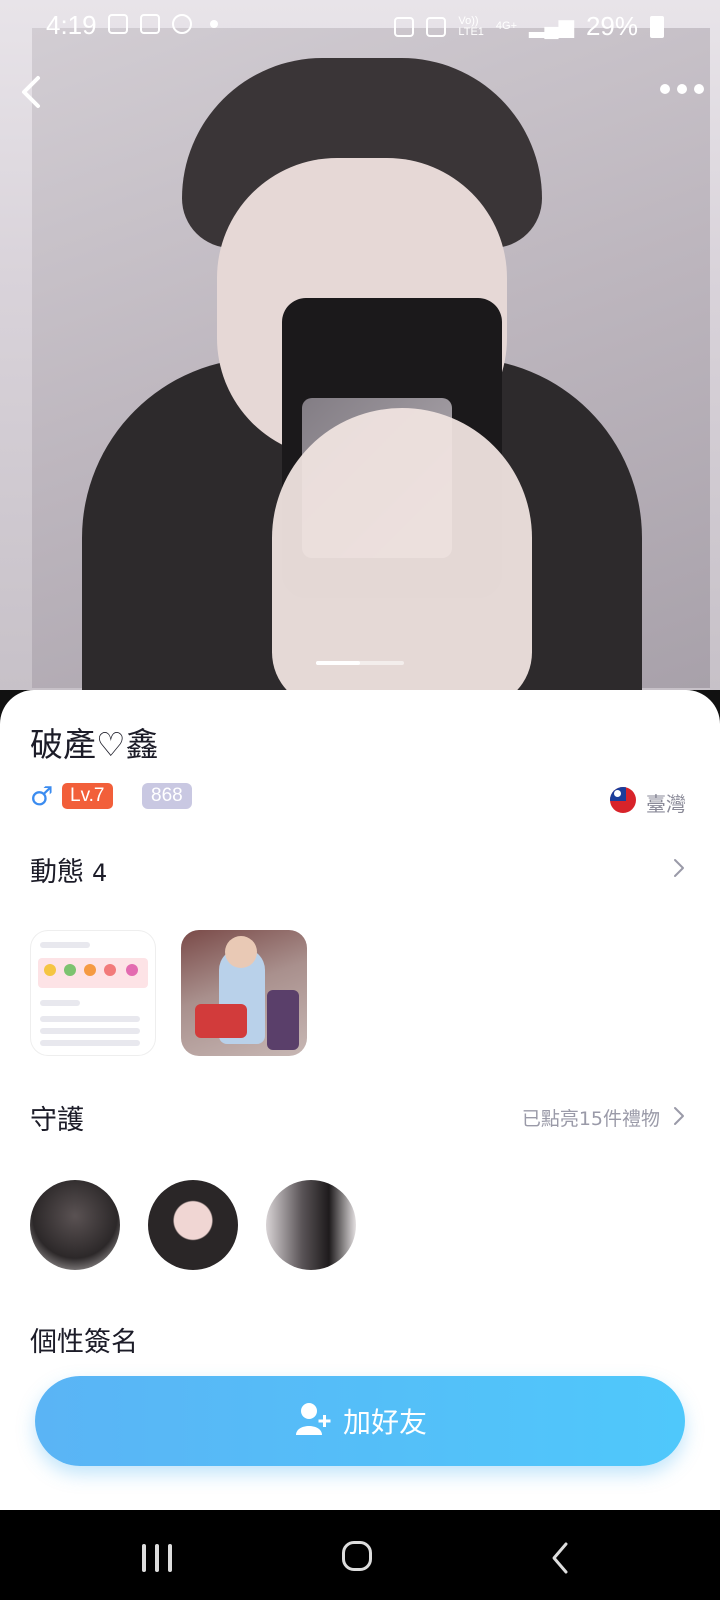  What do you see at coordinates (84, 1342) in the screenshot?
I see `signature-title: 個性簽名` at bounding box center [84, 1342].